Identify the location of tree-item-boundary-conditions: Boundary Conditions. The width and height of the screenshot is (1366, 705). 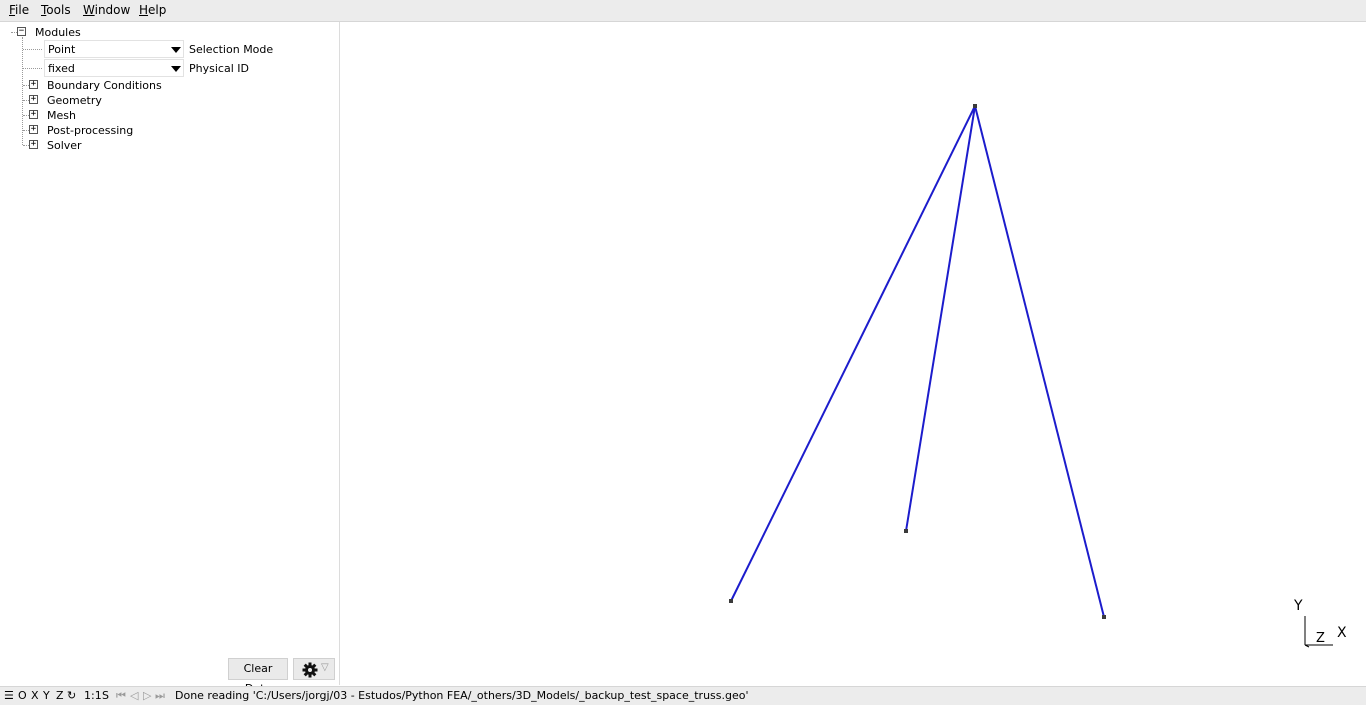
(104, 85).